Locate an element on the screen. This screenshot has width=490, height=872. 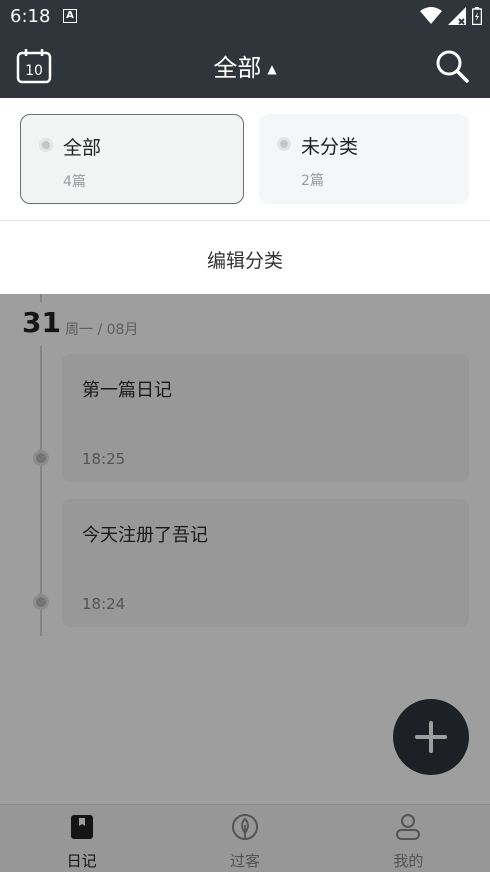
category-name: 全部 is located at coordinates (82, 148).